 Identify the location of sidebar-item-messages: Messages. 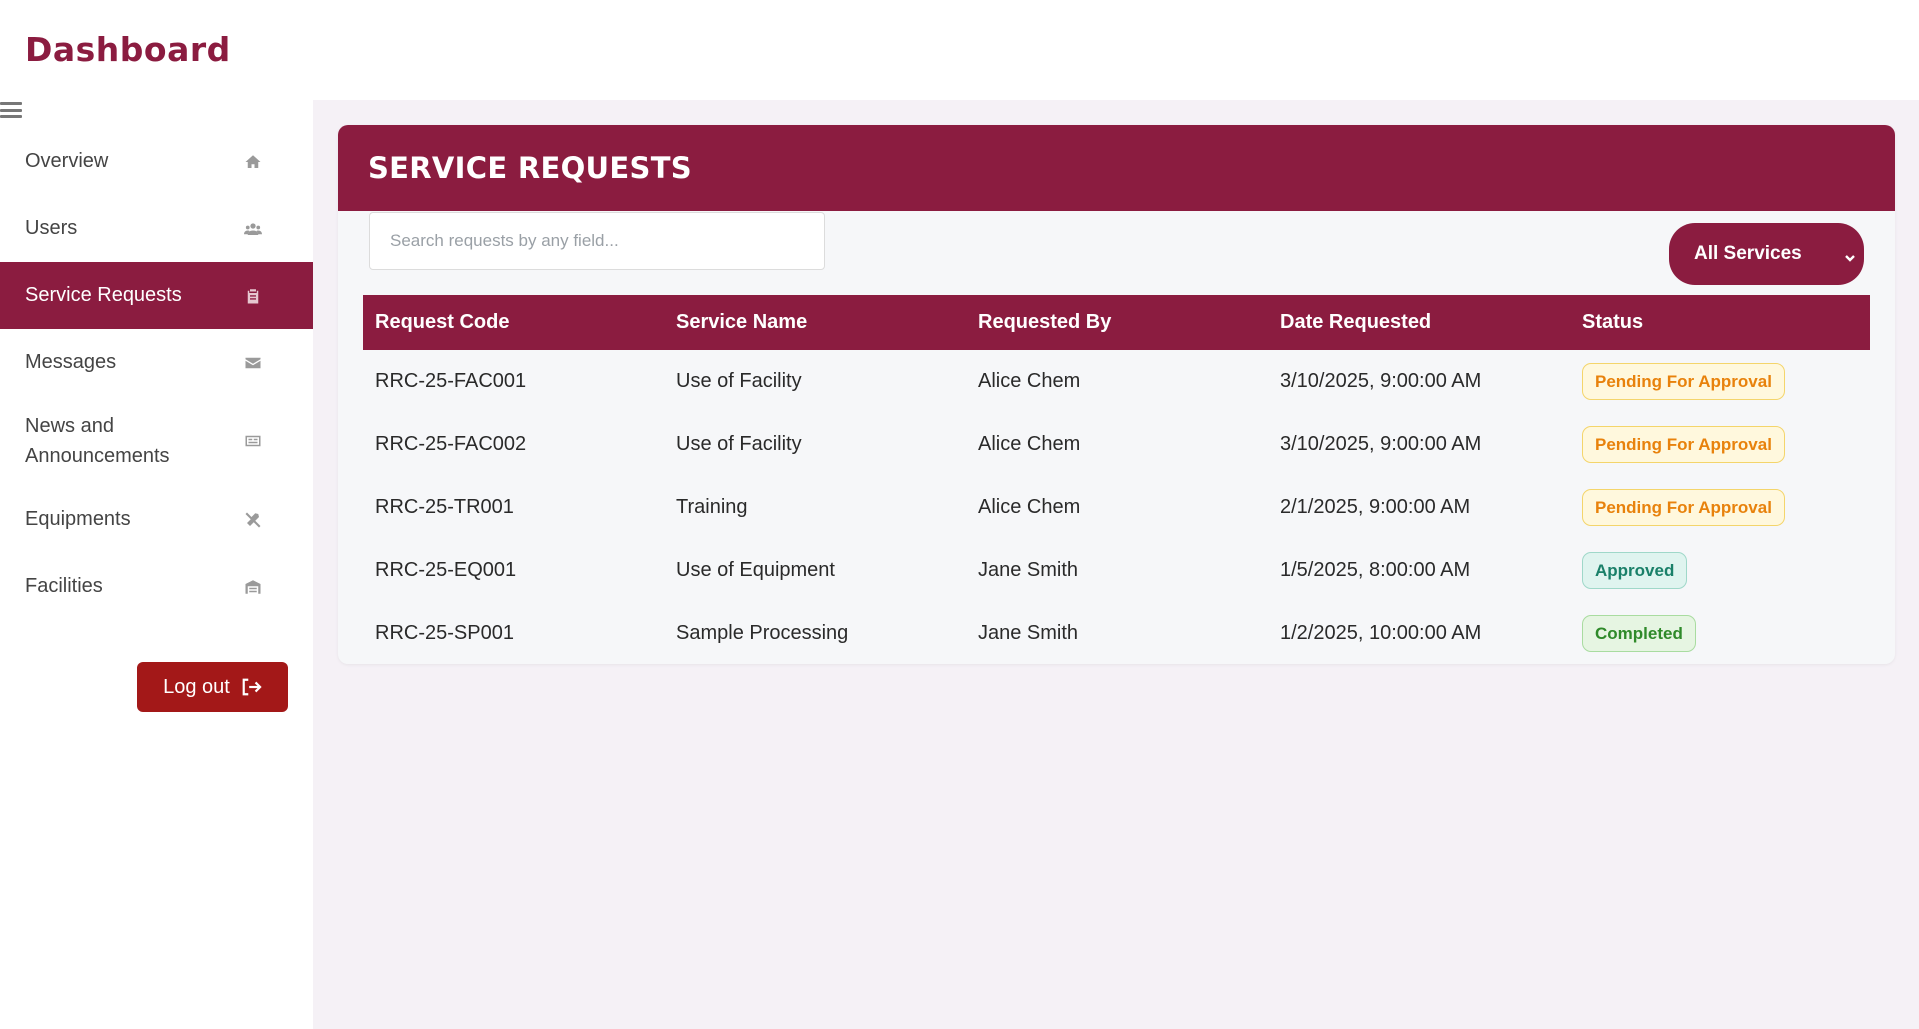
(156, 362).